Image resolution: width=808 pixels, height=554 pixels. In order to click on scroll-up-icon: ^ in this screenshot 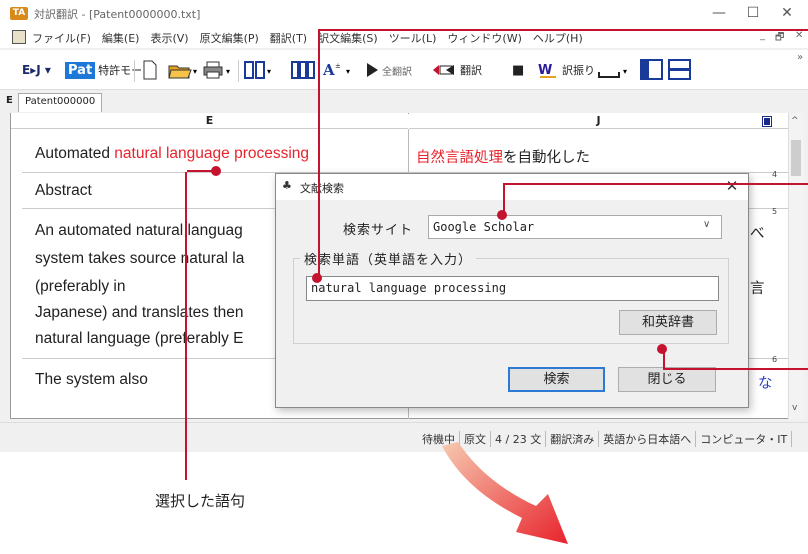, I will do `click(795, 121)`.